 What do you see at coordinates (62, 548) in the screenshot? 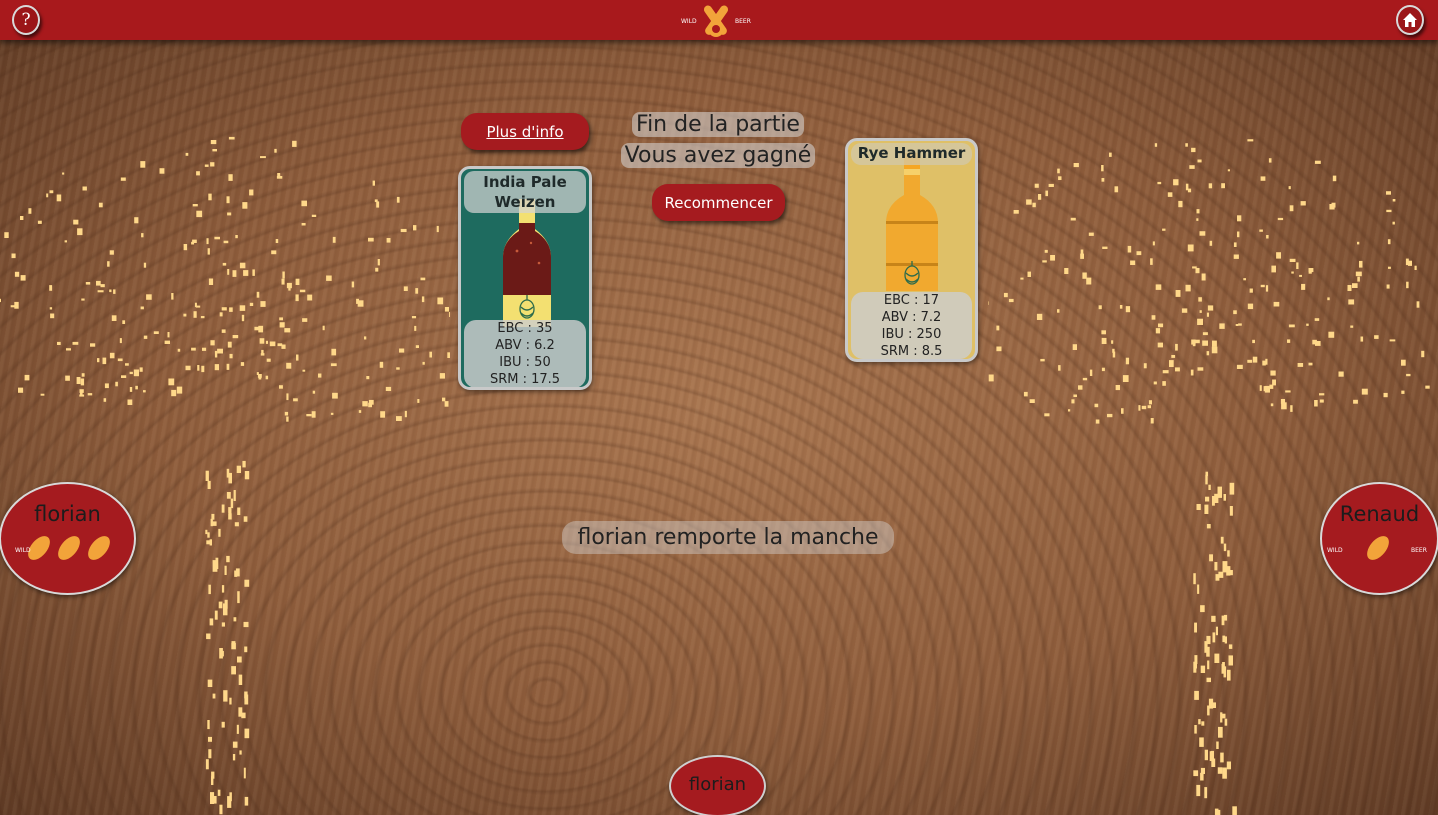
I see `peanut-icon: WILD` at bounding box center [62, 548].